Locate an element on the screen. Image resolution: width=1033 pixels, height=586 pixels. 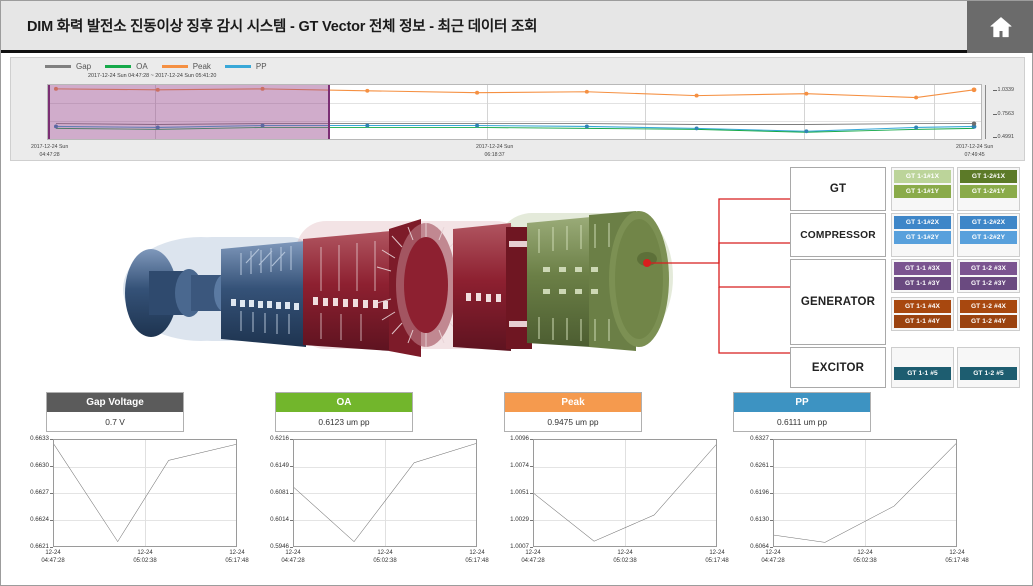
y-axis-tick: 0.6081 is located at coordinates (271, 492).